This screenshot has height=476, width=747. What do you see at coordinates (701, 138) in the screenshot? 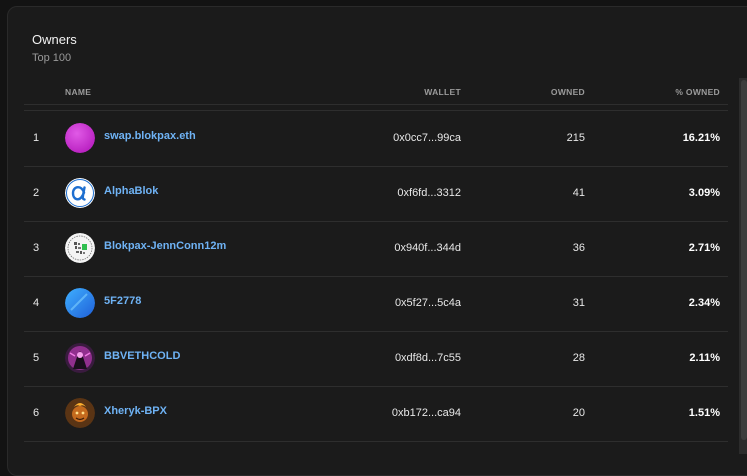
I see `owned-percent: 16.21%` at bounding box center [701, 138].